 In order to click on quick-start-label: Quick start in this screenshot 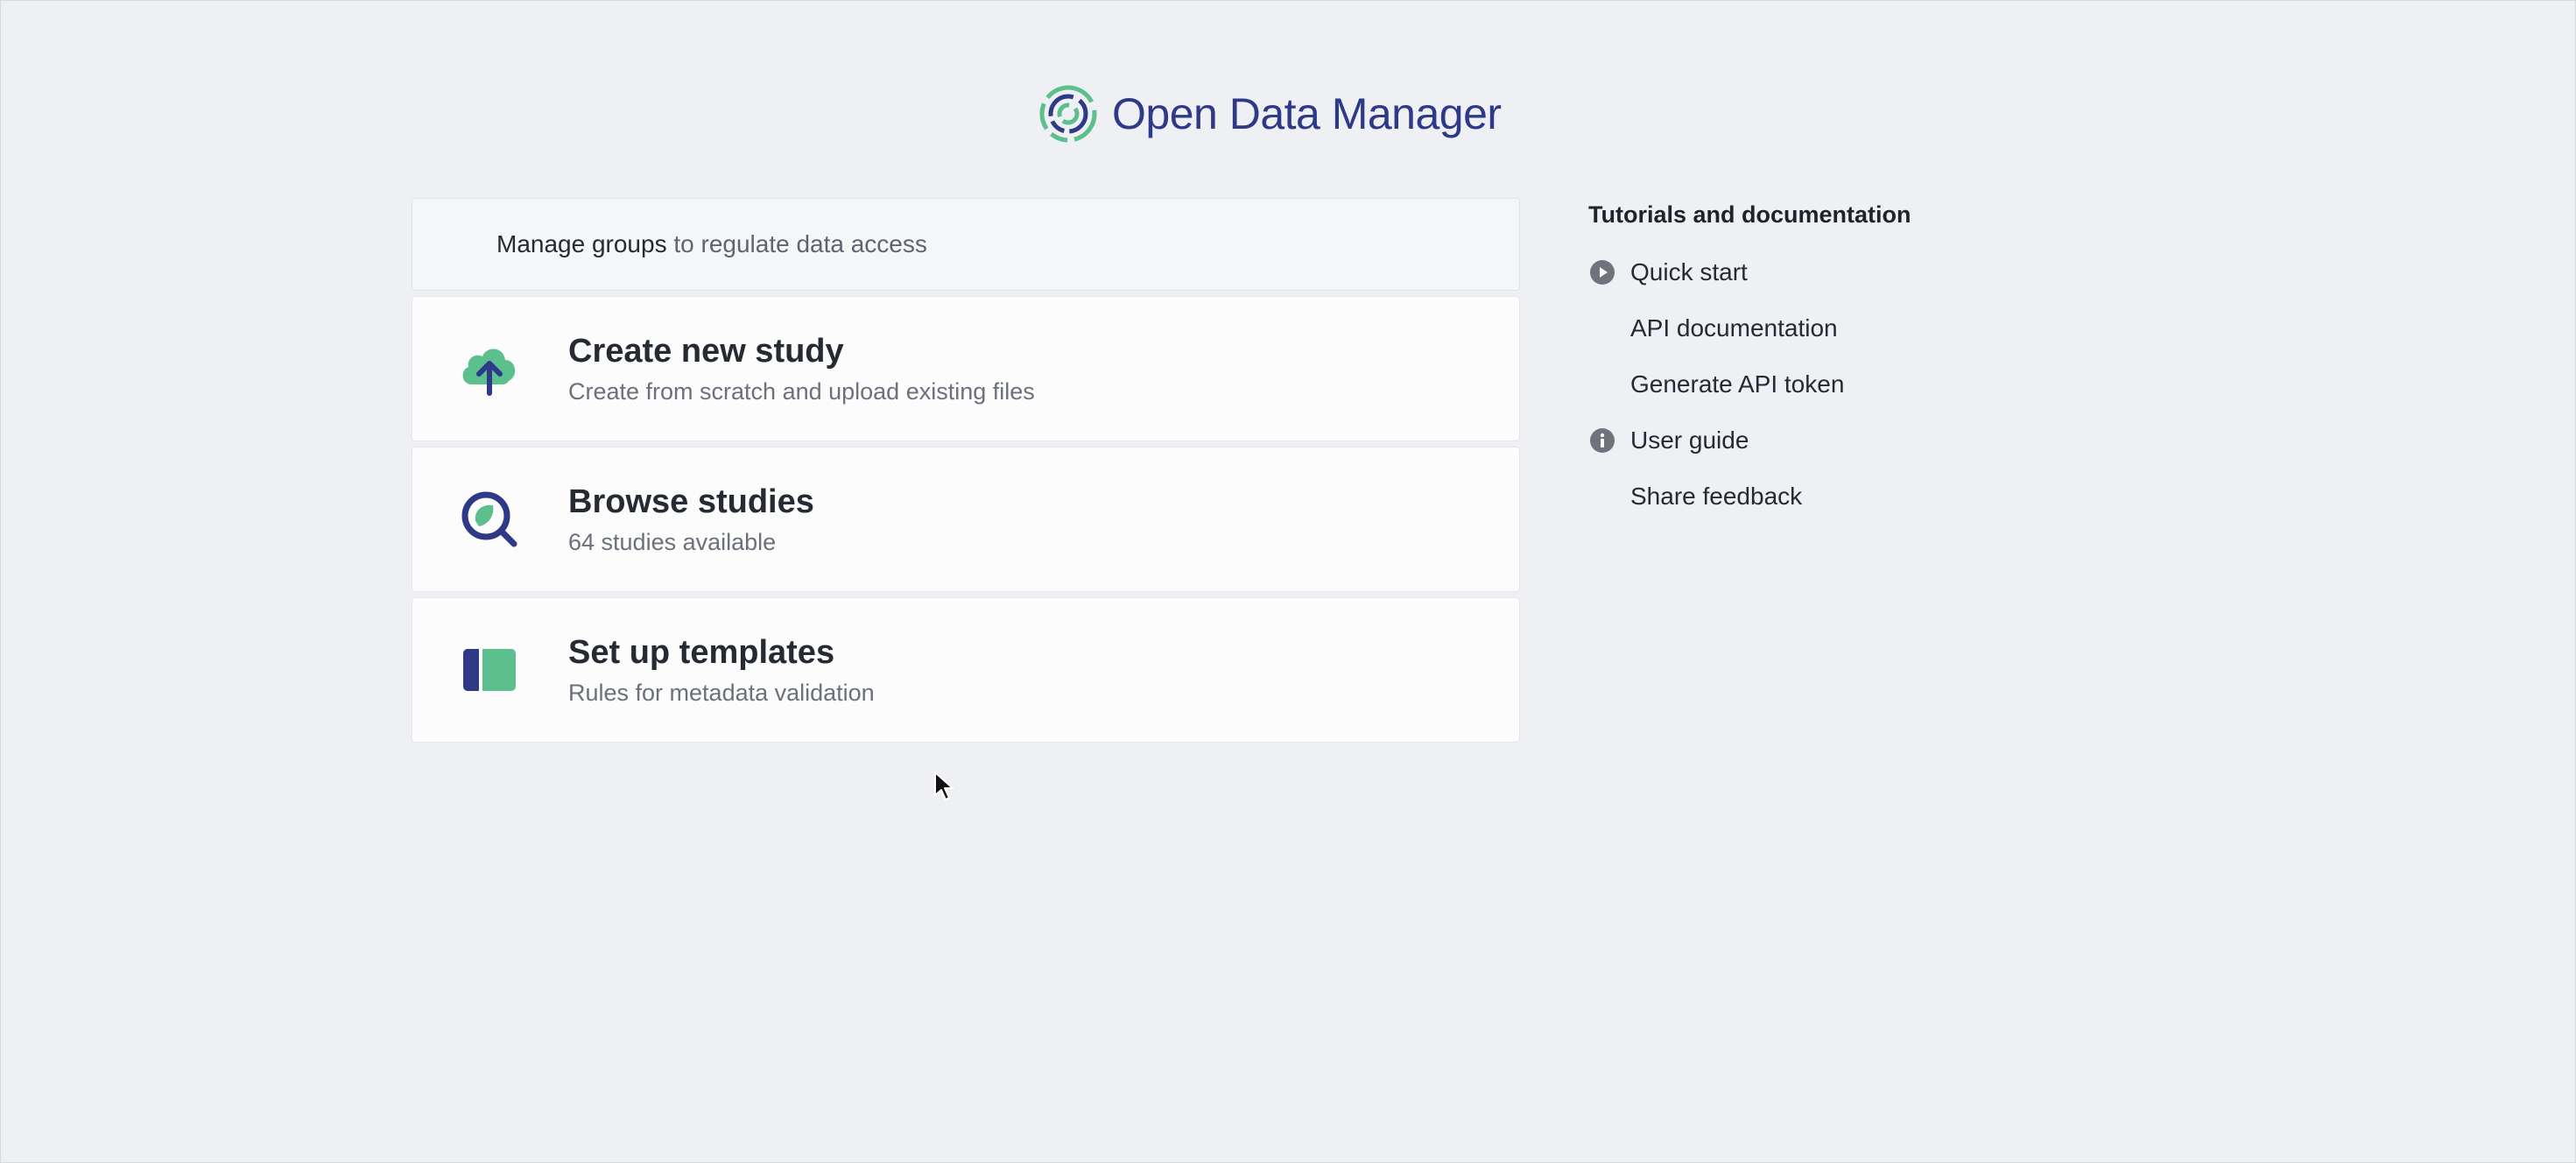, I will do `click(1689, 271)`.